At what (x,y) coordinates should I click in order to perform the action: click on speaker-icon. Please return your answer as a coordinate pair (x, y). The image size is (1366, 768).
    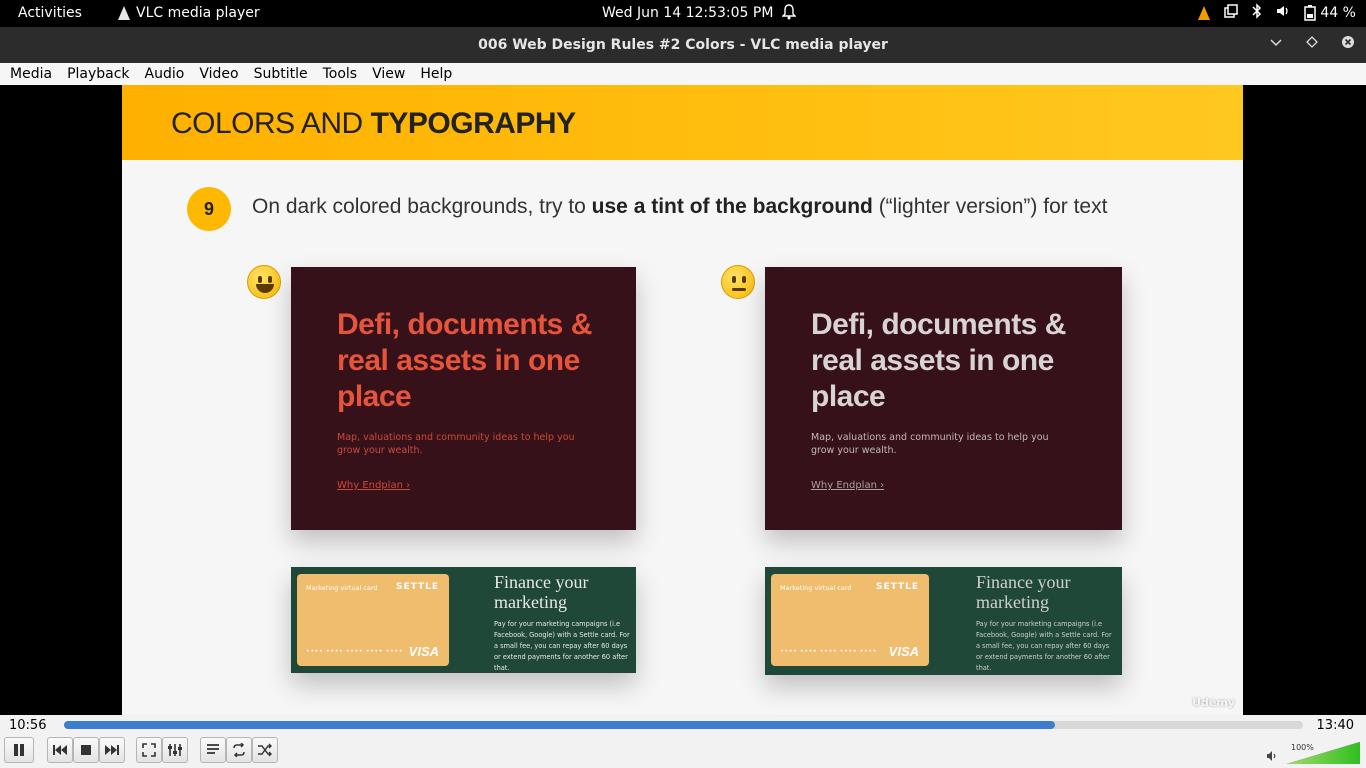
    Looking at the image, I should click on (1272, 757).